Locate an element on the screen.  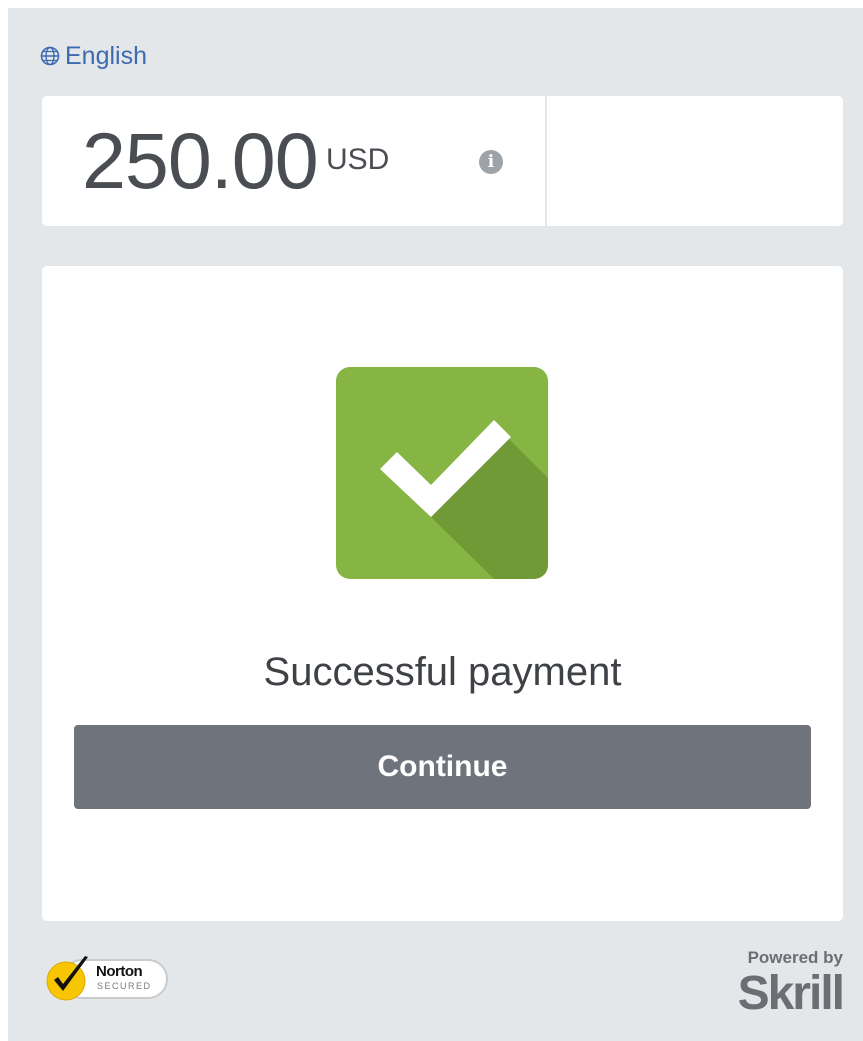
norton-secured-badge: Norton SECURED is located at coordinates (108, 979).